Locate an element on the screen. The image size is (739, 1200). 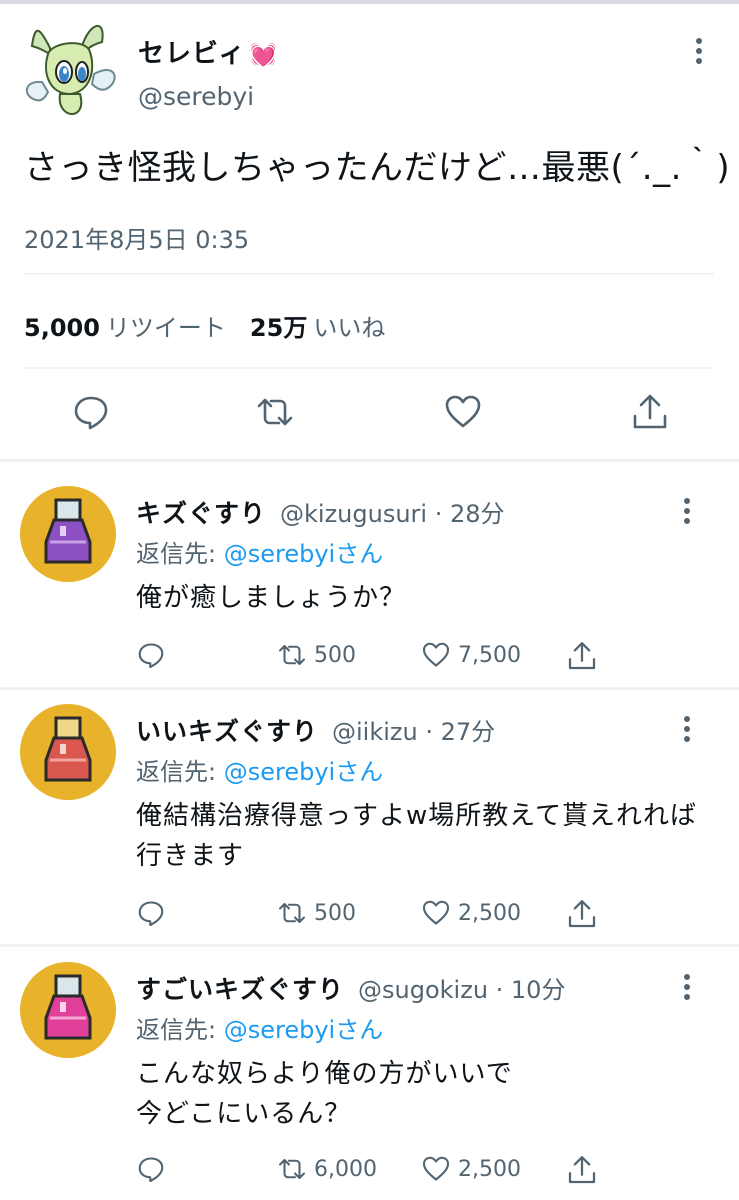
like-label: いいね is located at coordinates (349, 328).